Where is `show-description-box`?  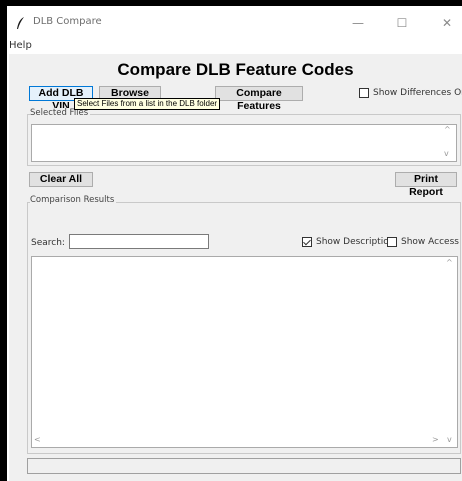 show-description-box is located at coordinates (307, 242).